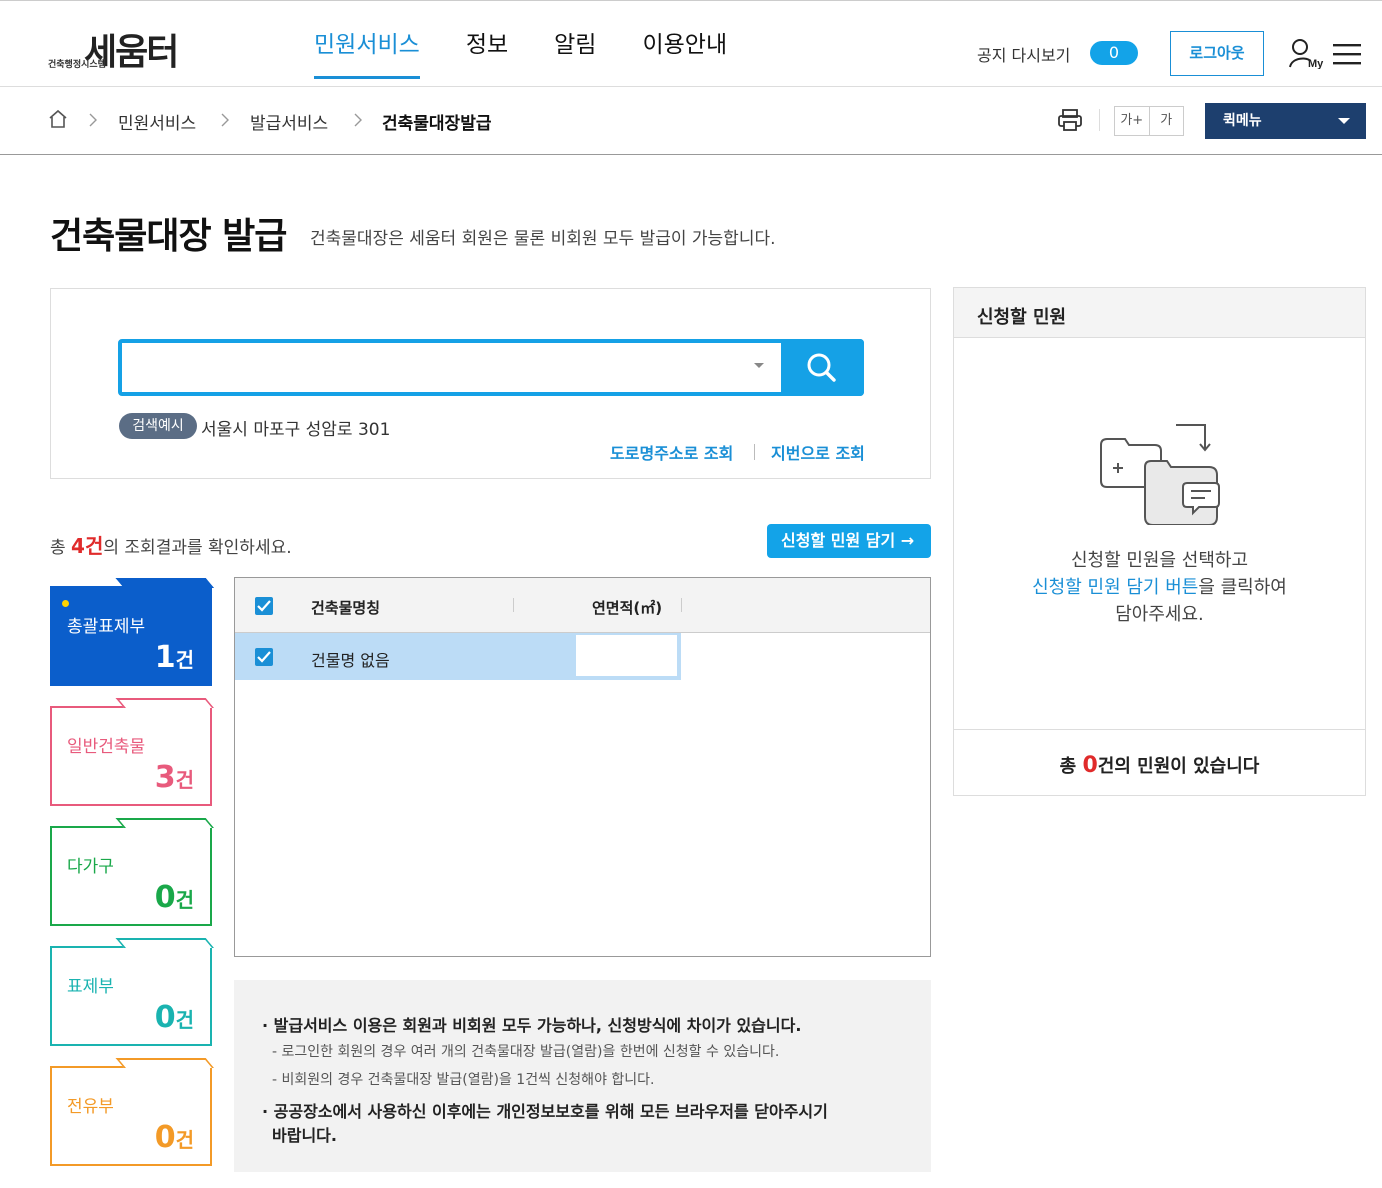  What do you see at coordinates (1090, 765) in the screenshot?
I see `cart-total-count: 0` at bounding box center [1090, 765].